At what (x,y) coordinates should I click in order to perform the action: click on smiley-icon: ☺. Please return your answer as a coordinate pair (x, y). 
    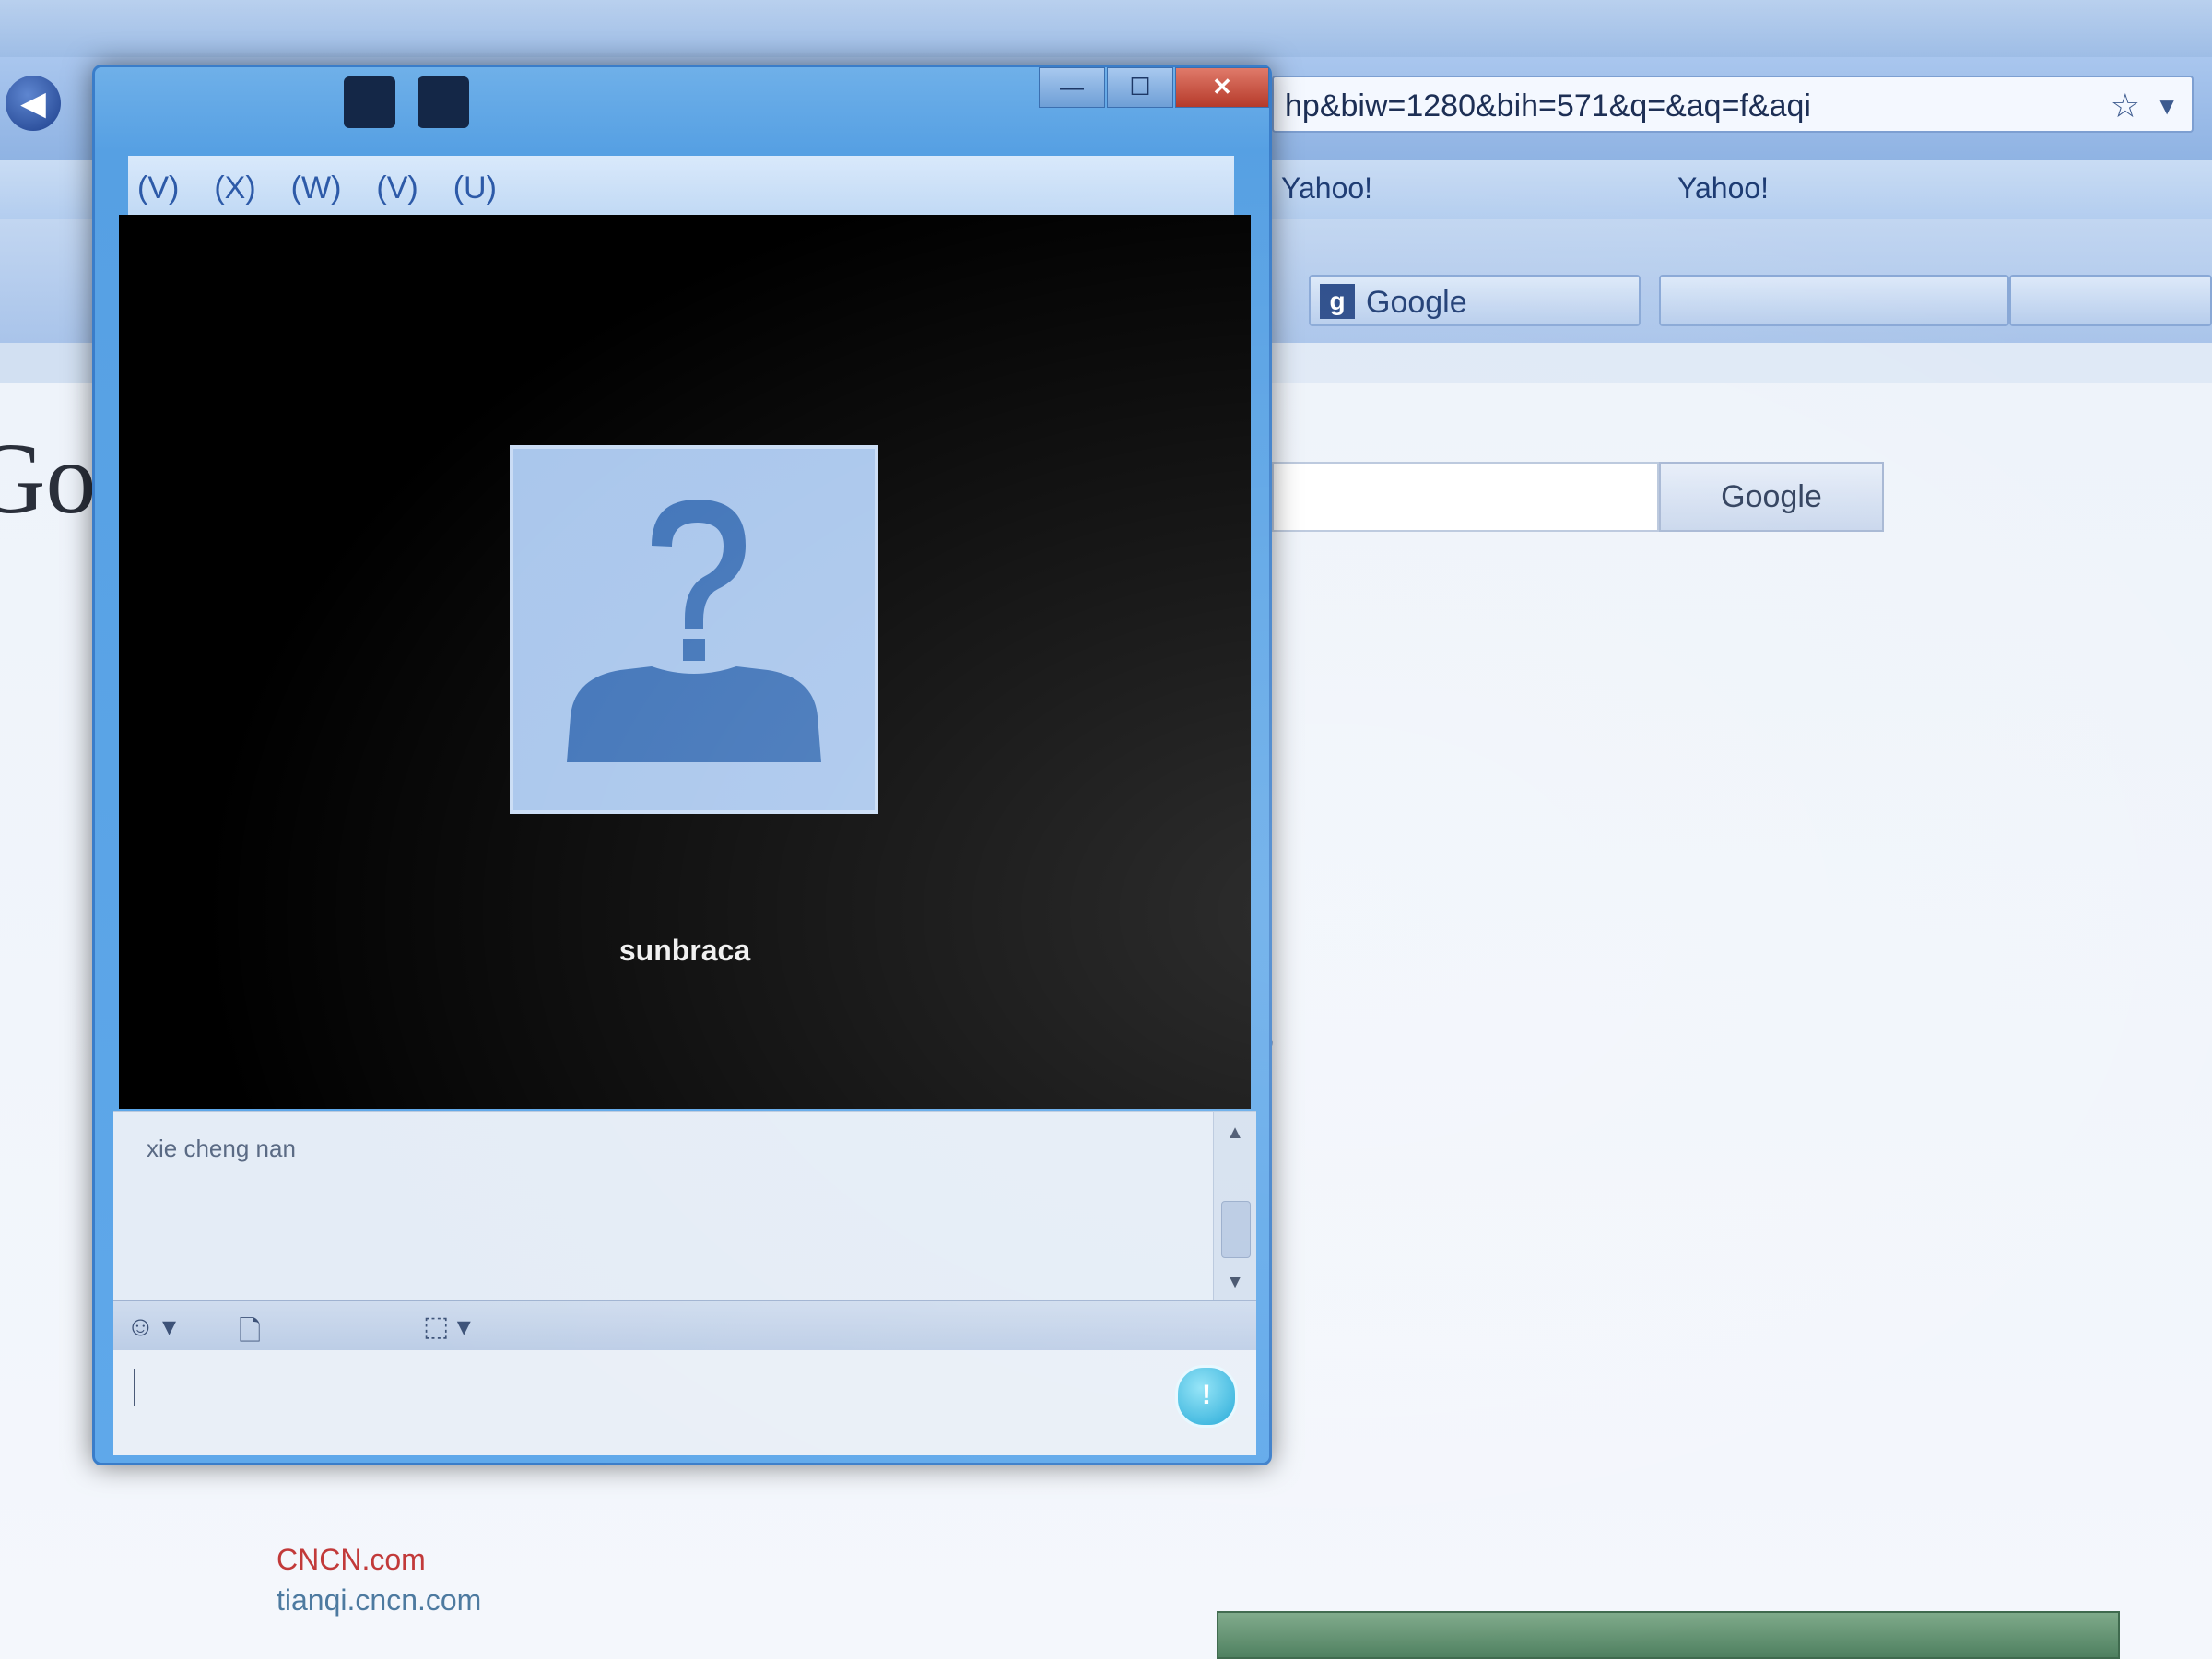
    Looking at the image, I should click on (140, 1327).